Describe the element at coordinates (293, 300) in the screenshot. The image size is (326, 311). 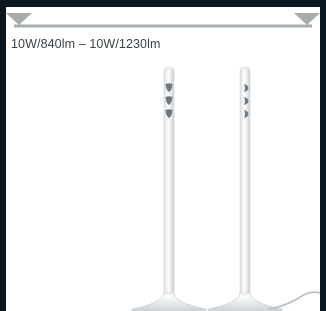
I see `power-cable` at that location.